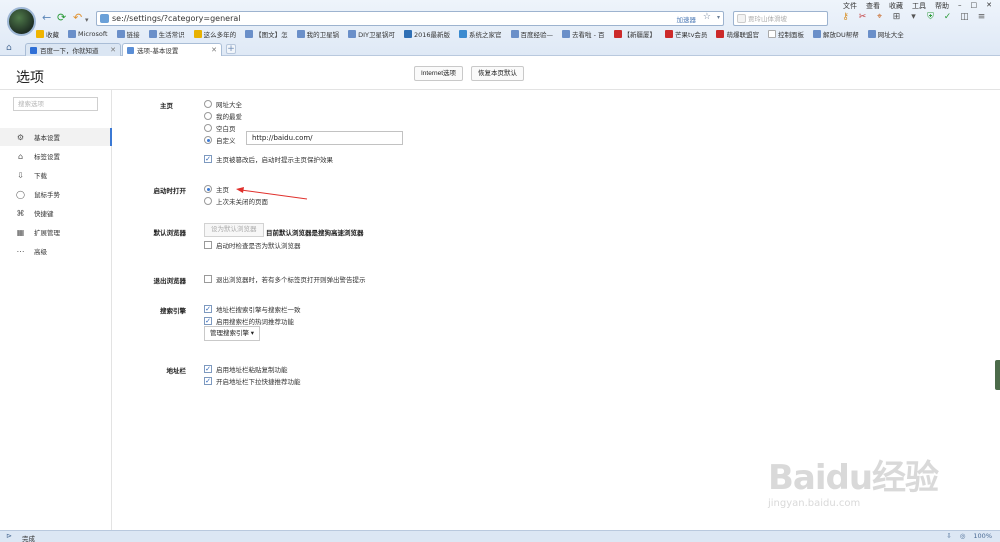  What do you see at coordinates (317, 34) in the screenshot?
I see `bookmark-item: 我的卫星锅` at bounding box center [317, 34].